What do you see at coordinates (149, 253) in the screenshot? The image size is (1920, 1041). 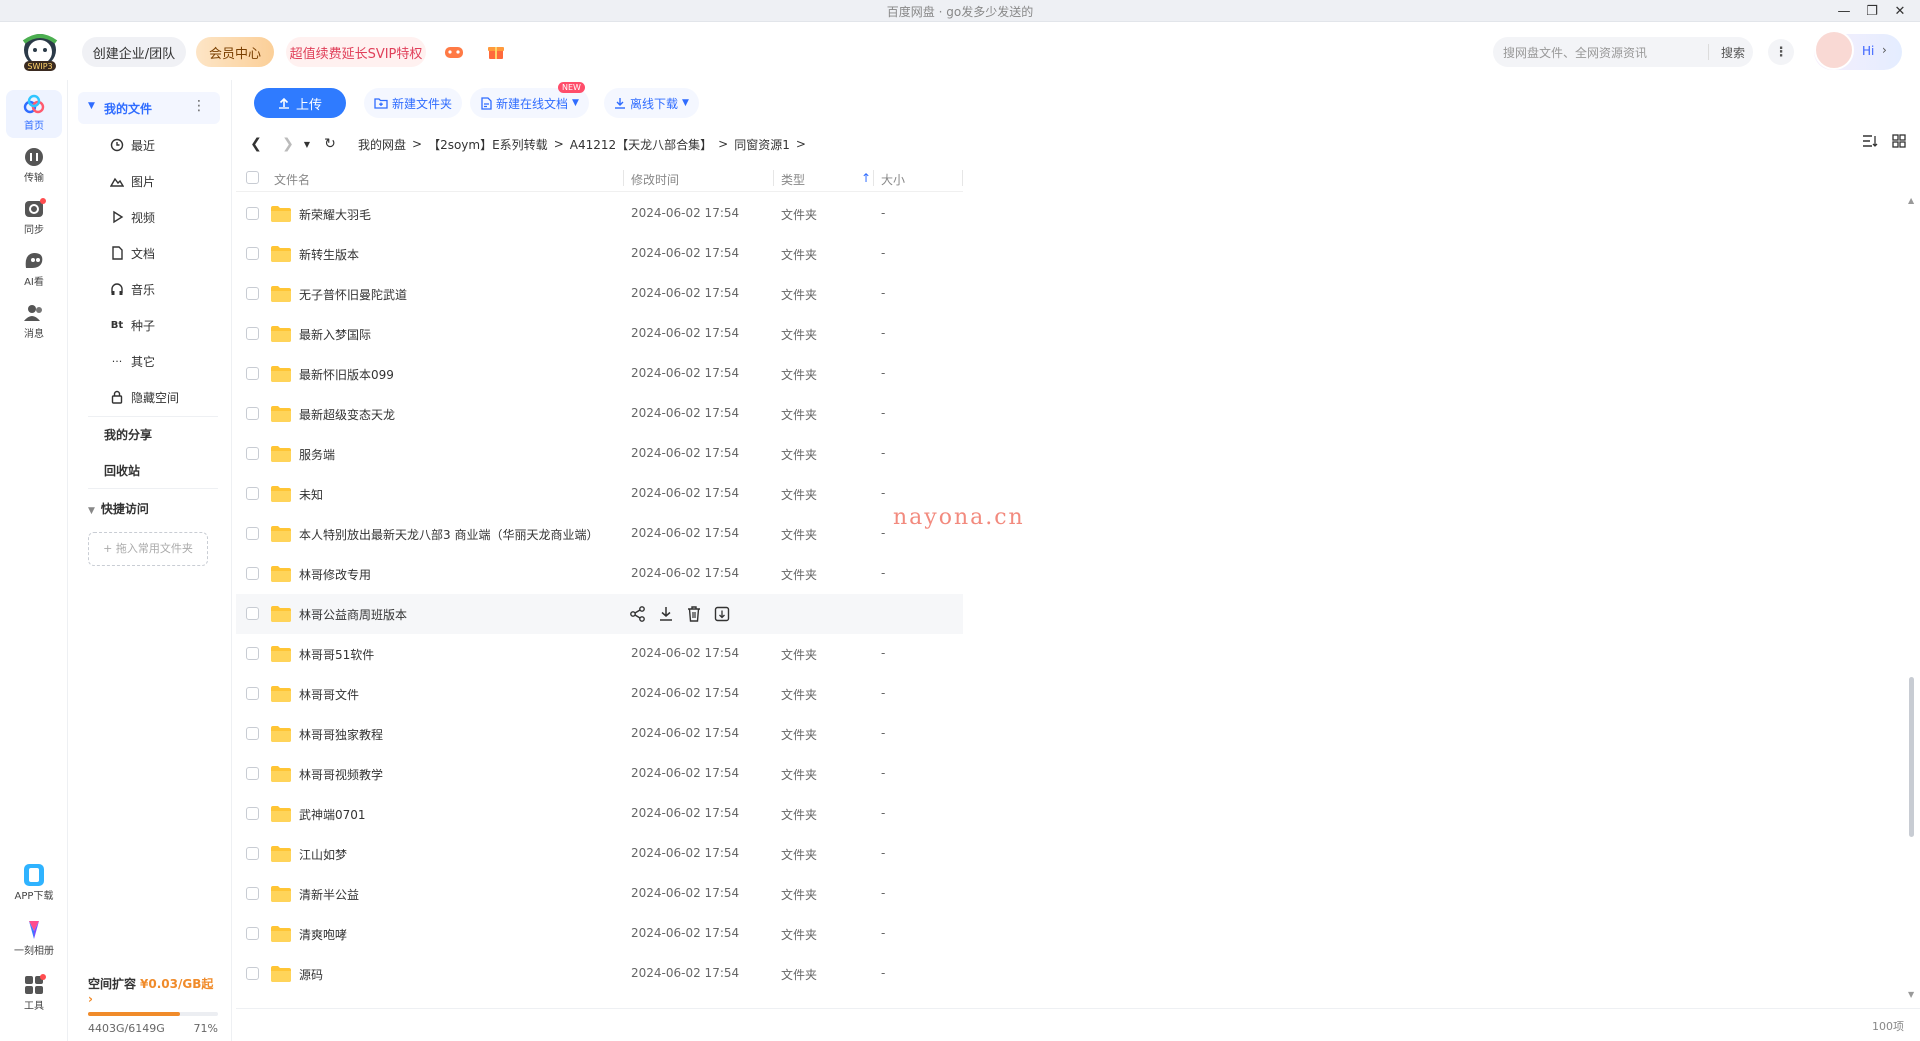 I see `nav-item-documents: 文档` at bounding box center [149, 253].